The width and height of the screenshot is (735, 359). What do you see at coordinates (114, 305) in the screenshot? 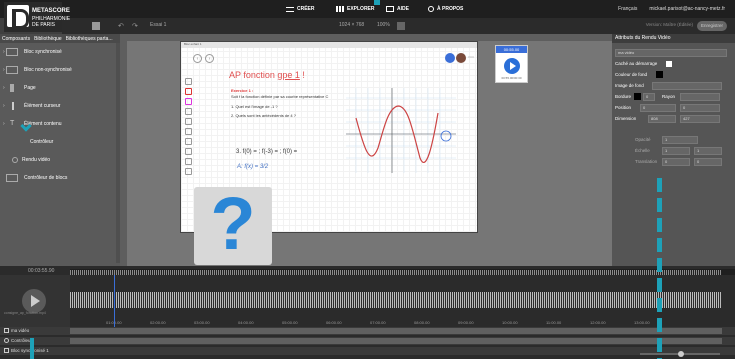
I see `playhead` at bounding box center [114, 305].